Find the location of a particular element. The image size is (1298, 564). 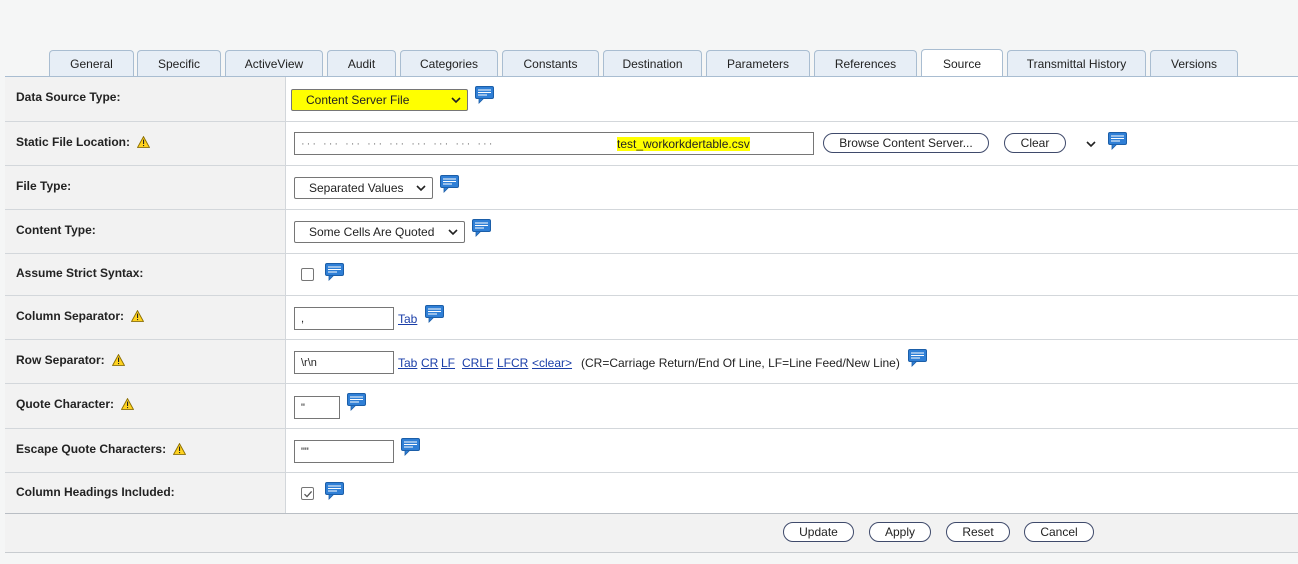

file-path-text: ··· ··· ··· ··· ··· ··· ··· ··· ··· is located at coordinates (398, 143).